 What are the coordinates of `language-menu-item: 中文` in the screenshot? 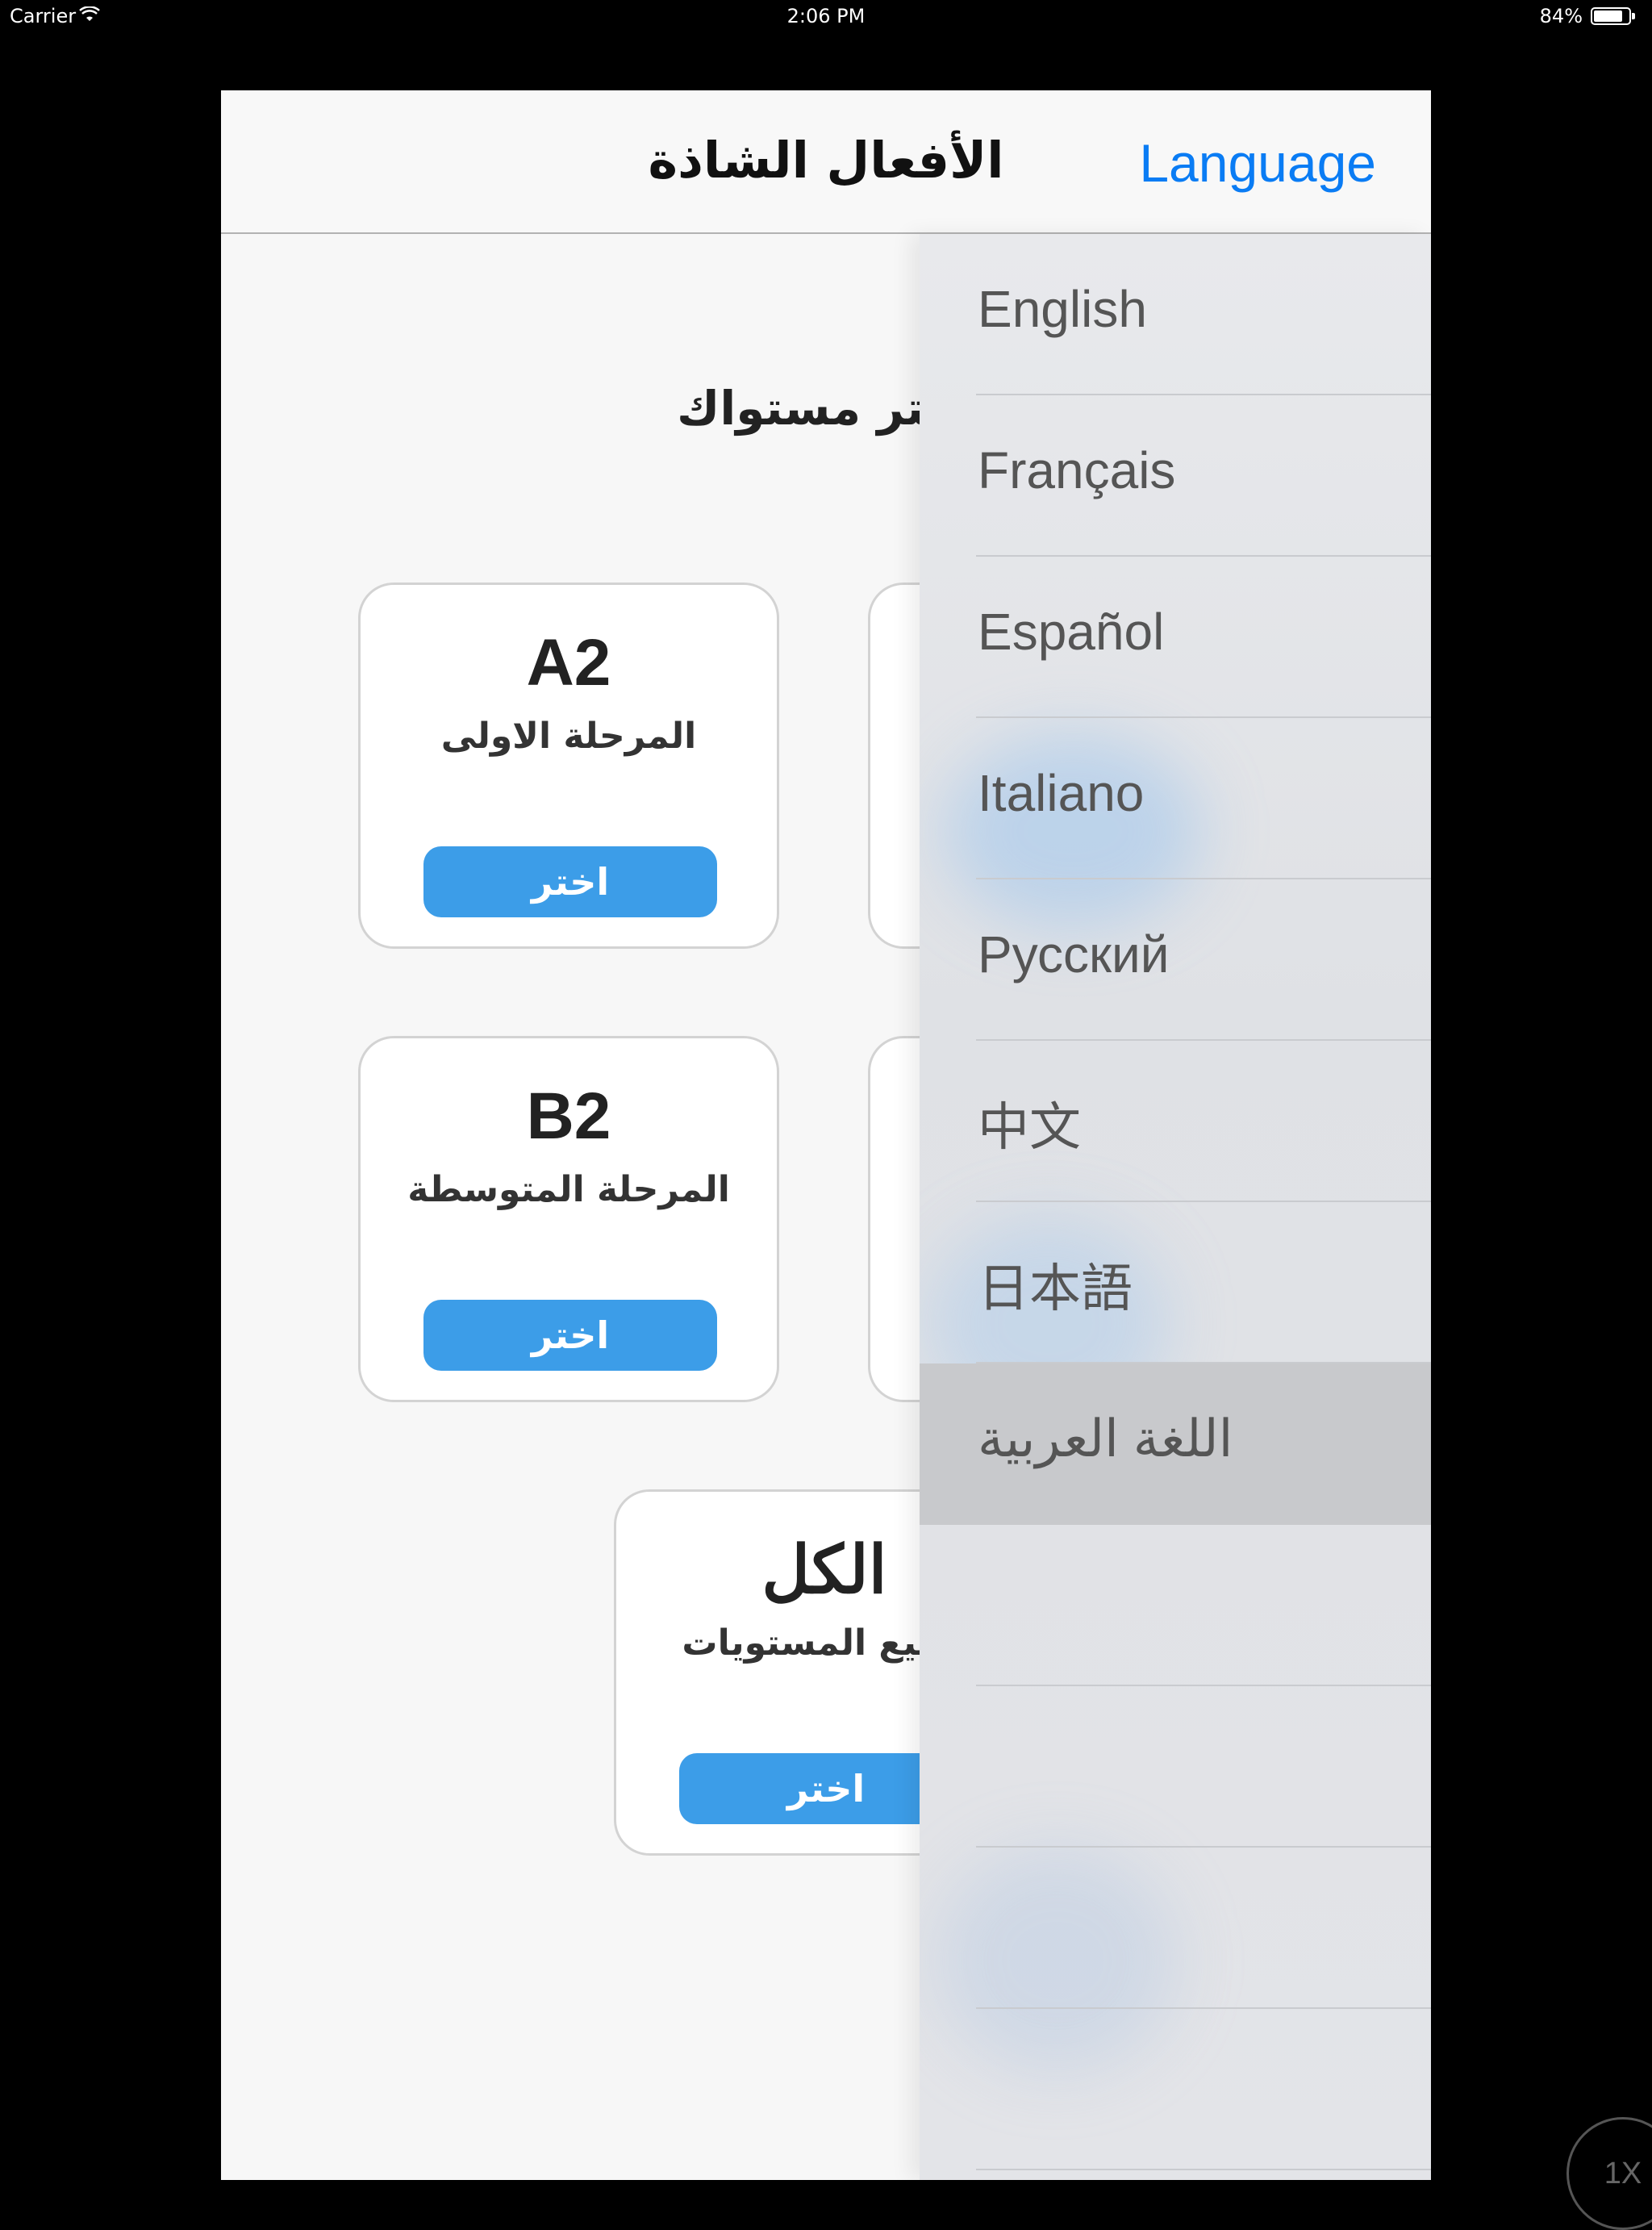 It's located at (1176, 1121).